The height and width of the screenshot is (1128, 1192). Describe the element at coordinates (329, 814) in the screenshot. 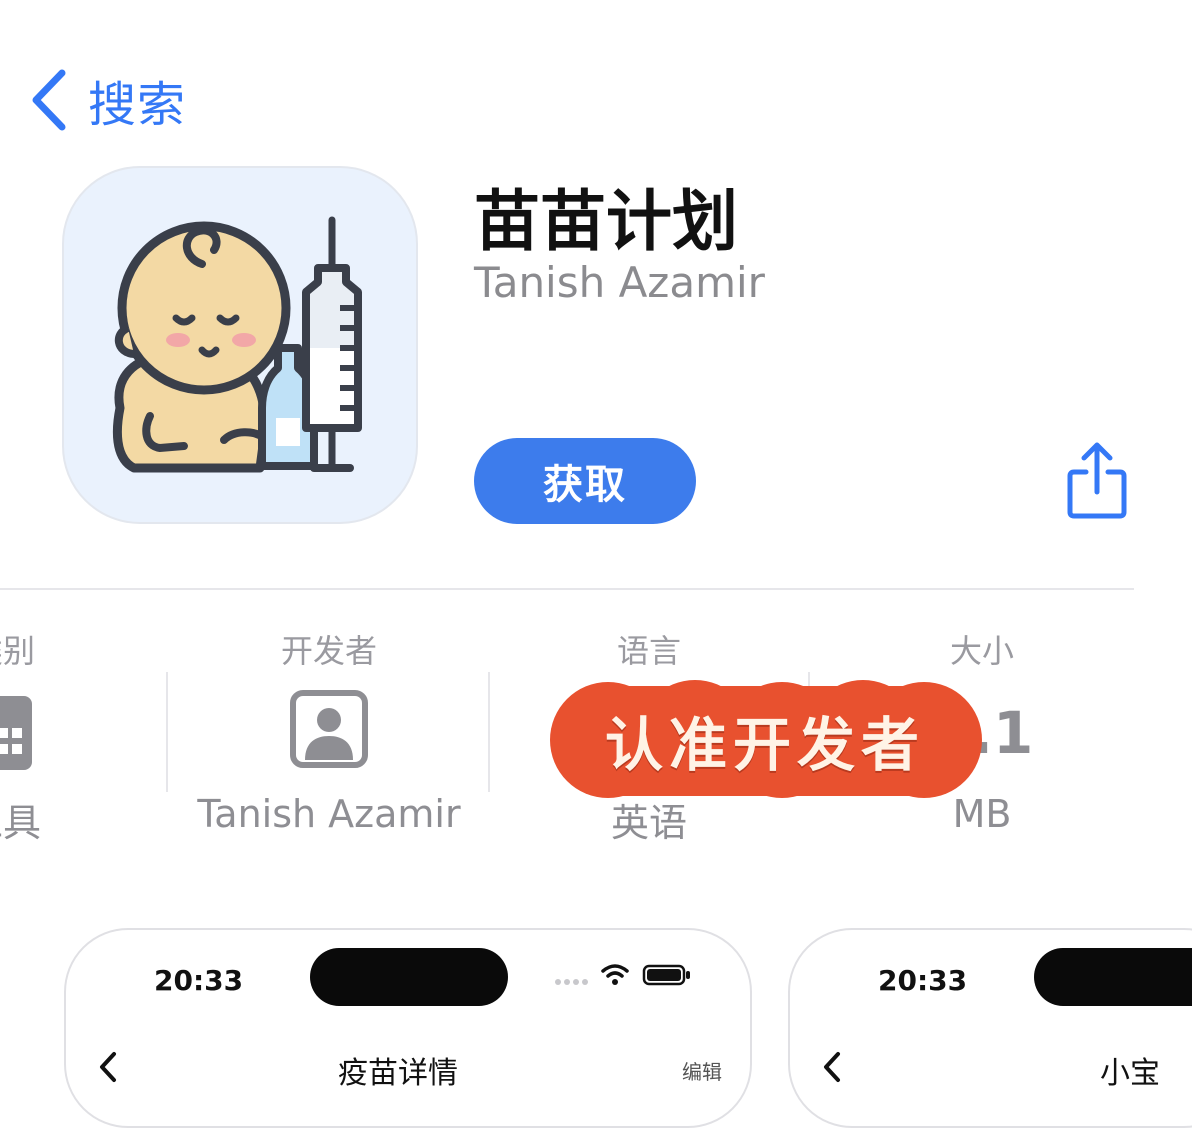

I see `developer-value: Tanish Azamir` at that location.